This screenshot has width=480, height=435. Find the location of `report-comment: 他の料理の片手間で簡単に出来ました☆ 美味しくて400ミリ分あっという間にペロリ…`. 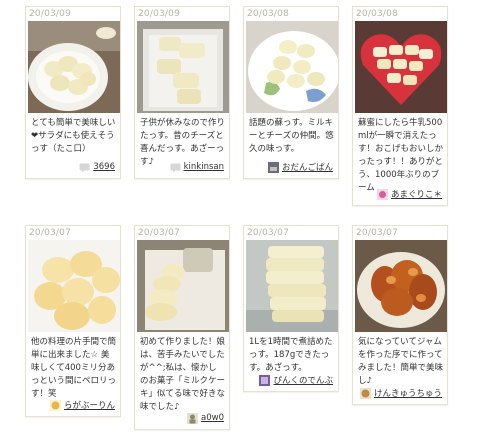

report-comment: 他の料理の片手間で簡単に出来ました☆ 美味しくて400ミリ分あっという間にペロリ… is located at coordinates (74, 368).